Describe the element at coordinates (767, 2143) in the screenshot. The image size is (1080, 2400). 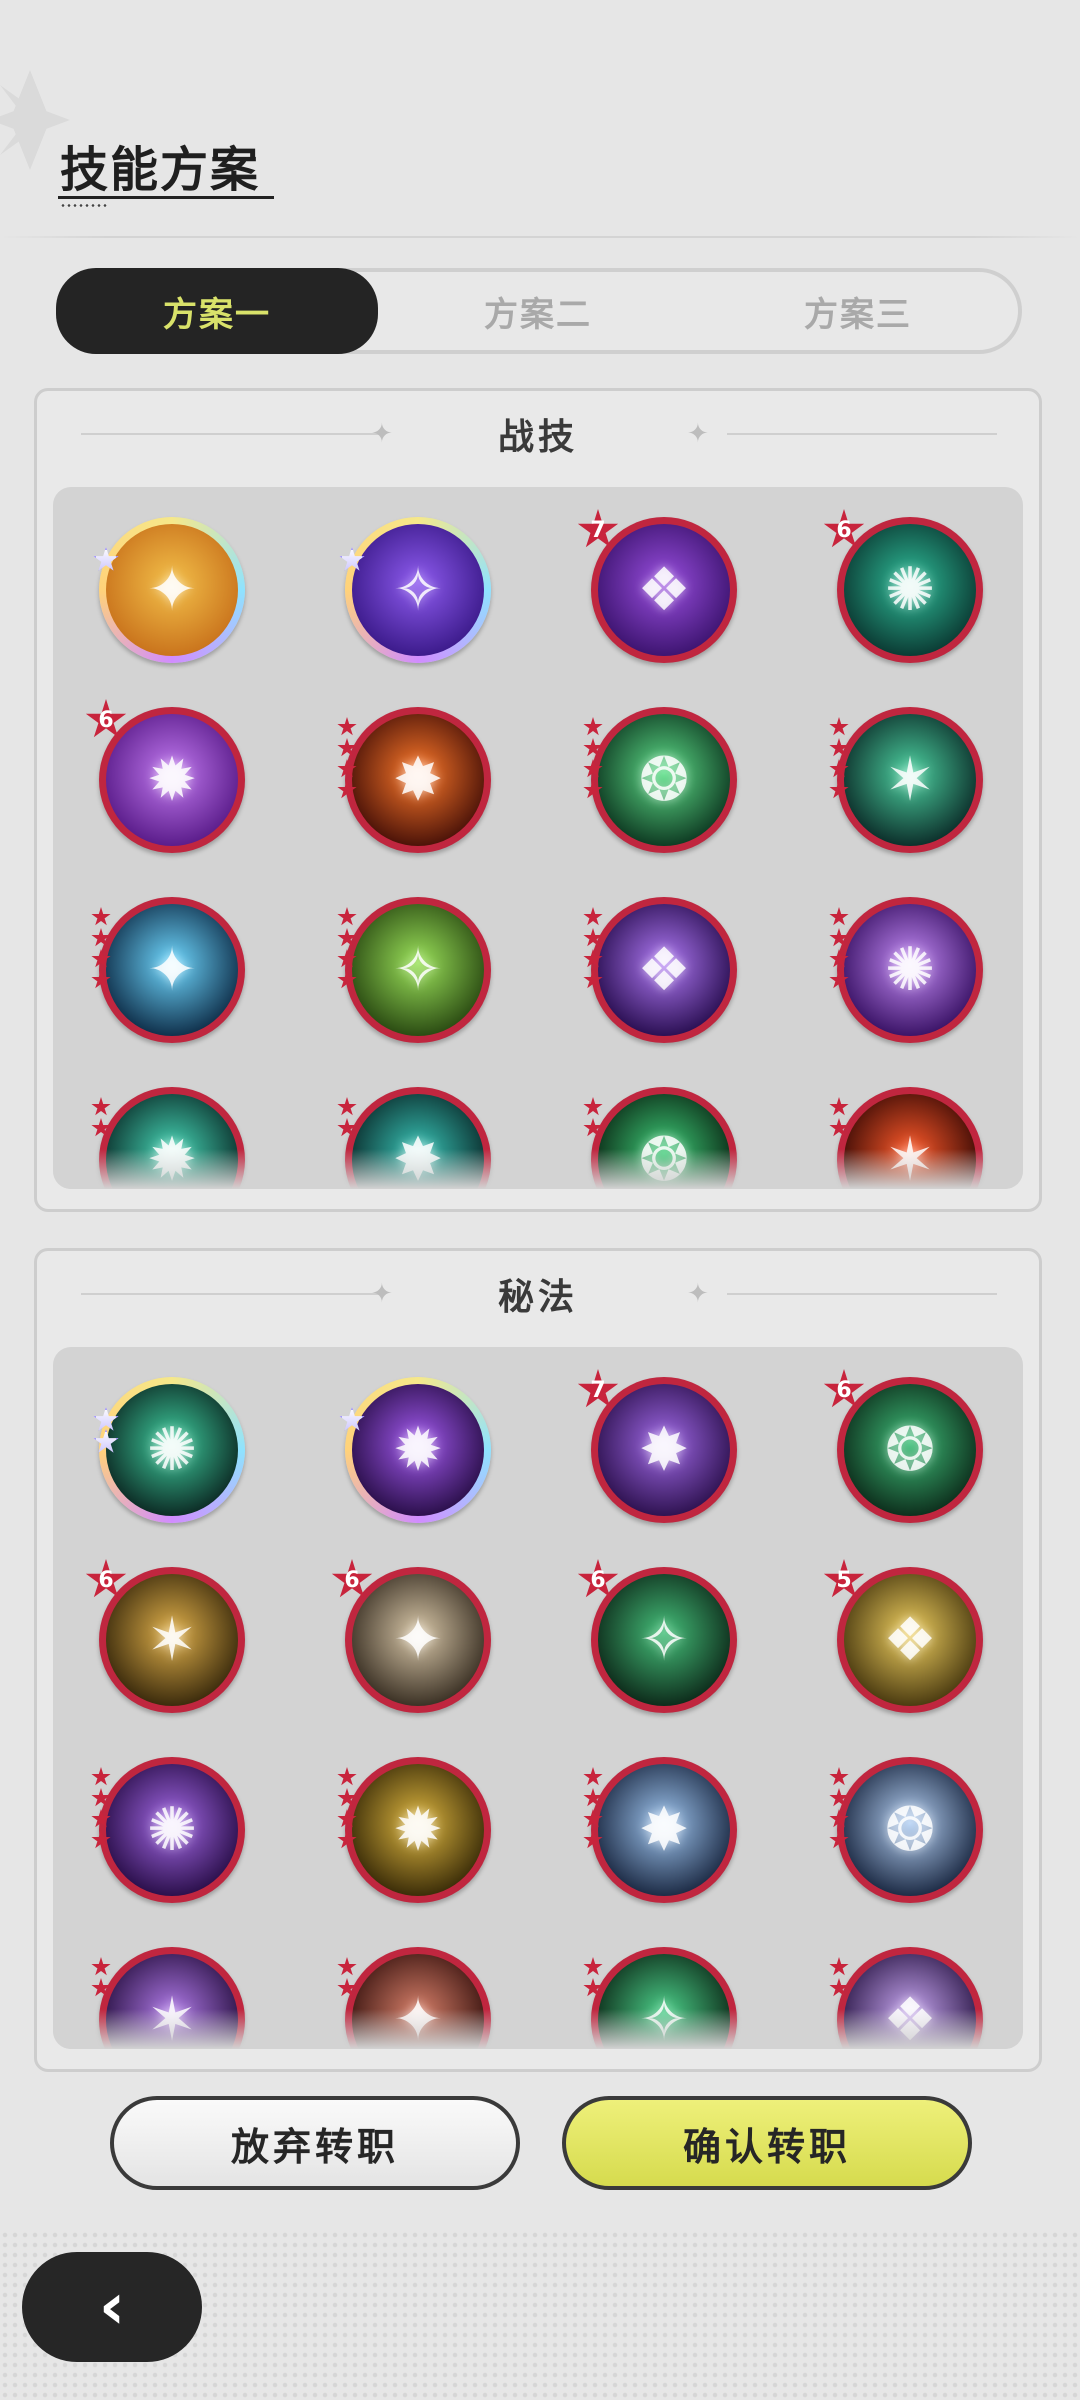
I see `confirm-class-change-button: 确认转职` at that location.